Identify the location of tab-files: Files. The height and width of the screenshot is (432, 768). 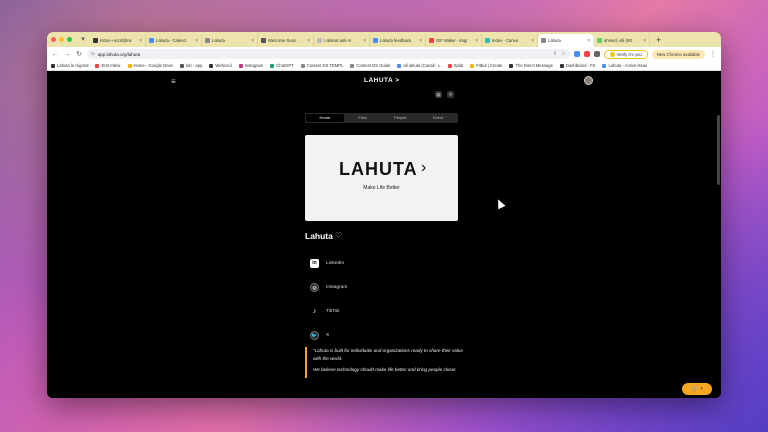
(363, 118).